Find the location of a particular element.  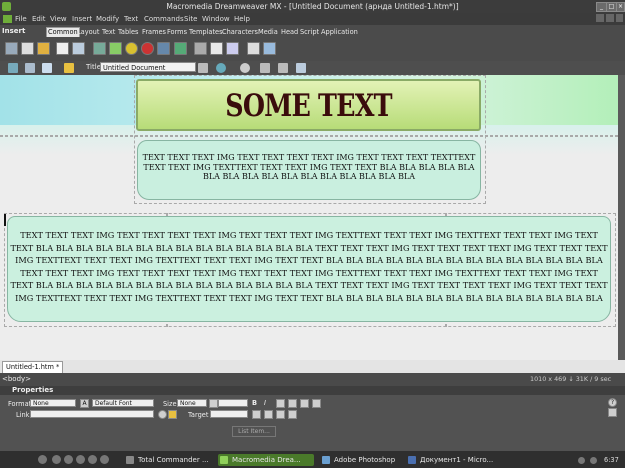

tag-selector: <body> is located at coordinates (16, 379).